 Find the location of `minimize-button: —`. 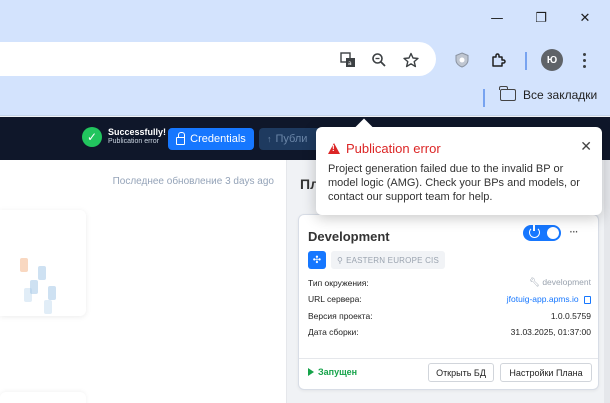

minimize-button: — is located at coordinates (497, 18).